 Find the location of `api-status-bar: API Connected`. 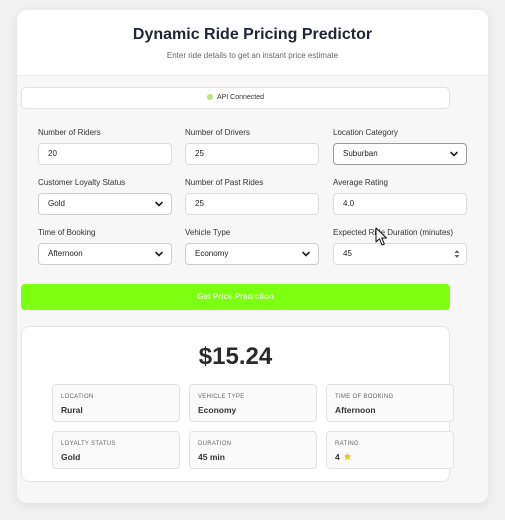

api-status-bar: API Connected is located at coordinates (235, 98).